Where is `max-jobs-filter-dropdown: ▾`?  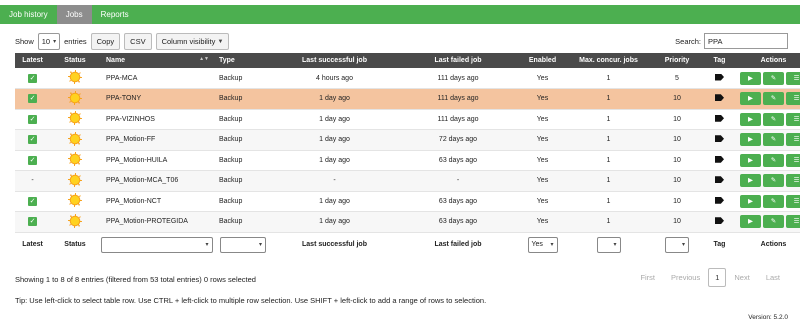
max-jobs-filter-dropdown: ▾ is located at coordinates (608, 244).